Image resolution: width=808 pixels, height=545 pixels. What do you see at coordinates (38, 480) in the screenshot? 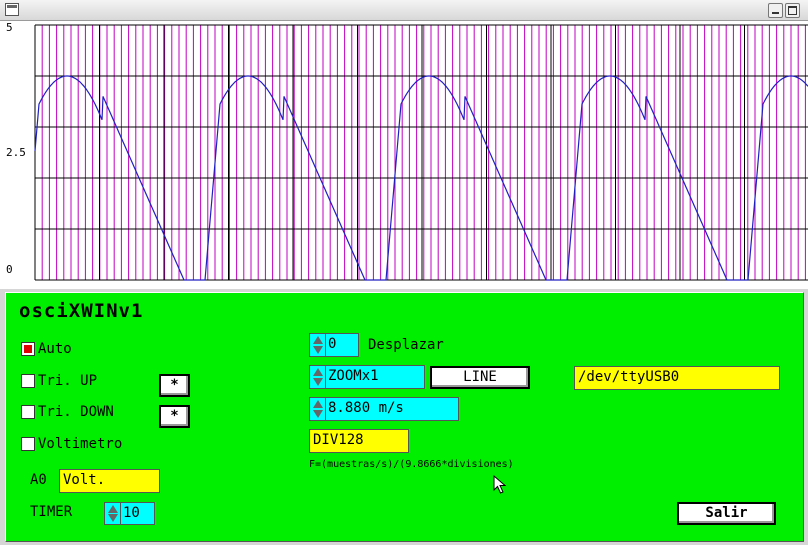
I see `channel-label: A0` at bounding box center [38, 480].